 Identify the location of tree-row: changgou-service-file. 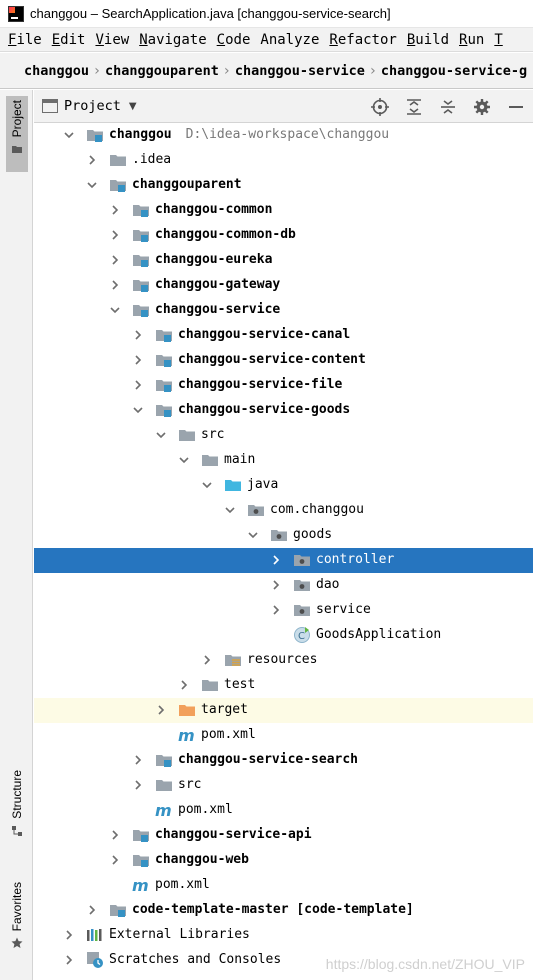
(283, 385).